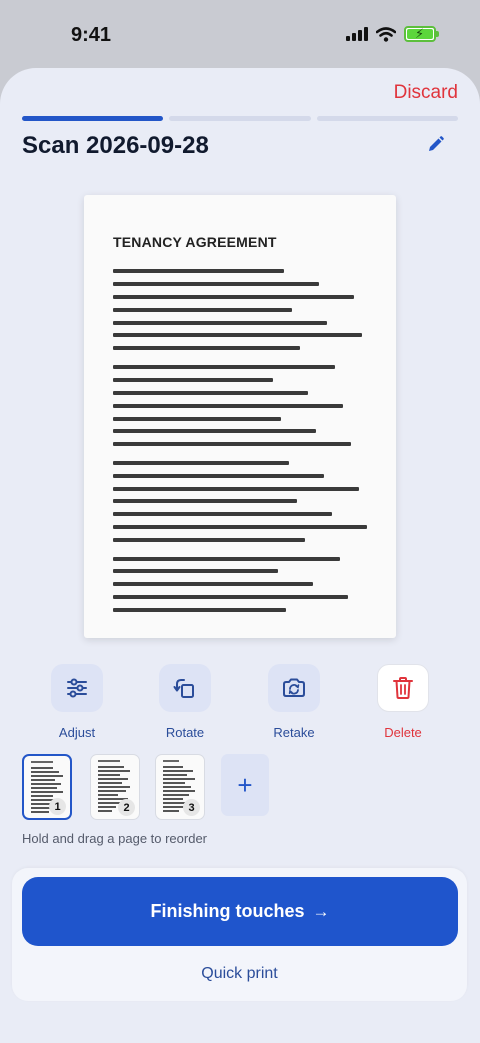 Image resolution: width=480 pixels, height=1043 pixels. What do you see at coordinates (183, 688) in the screenshot?
I see `rotate-icon` at bounding box center [183, 688].